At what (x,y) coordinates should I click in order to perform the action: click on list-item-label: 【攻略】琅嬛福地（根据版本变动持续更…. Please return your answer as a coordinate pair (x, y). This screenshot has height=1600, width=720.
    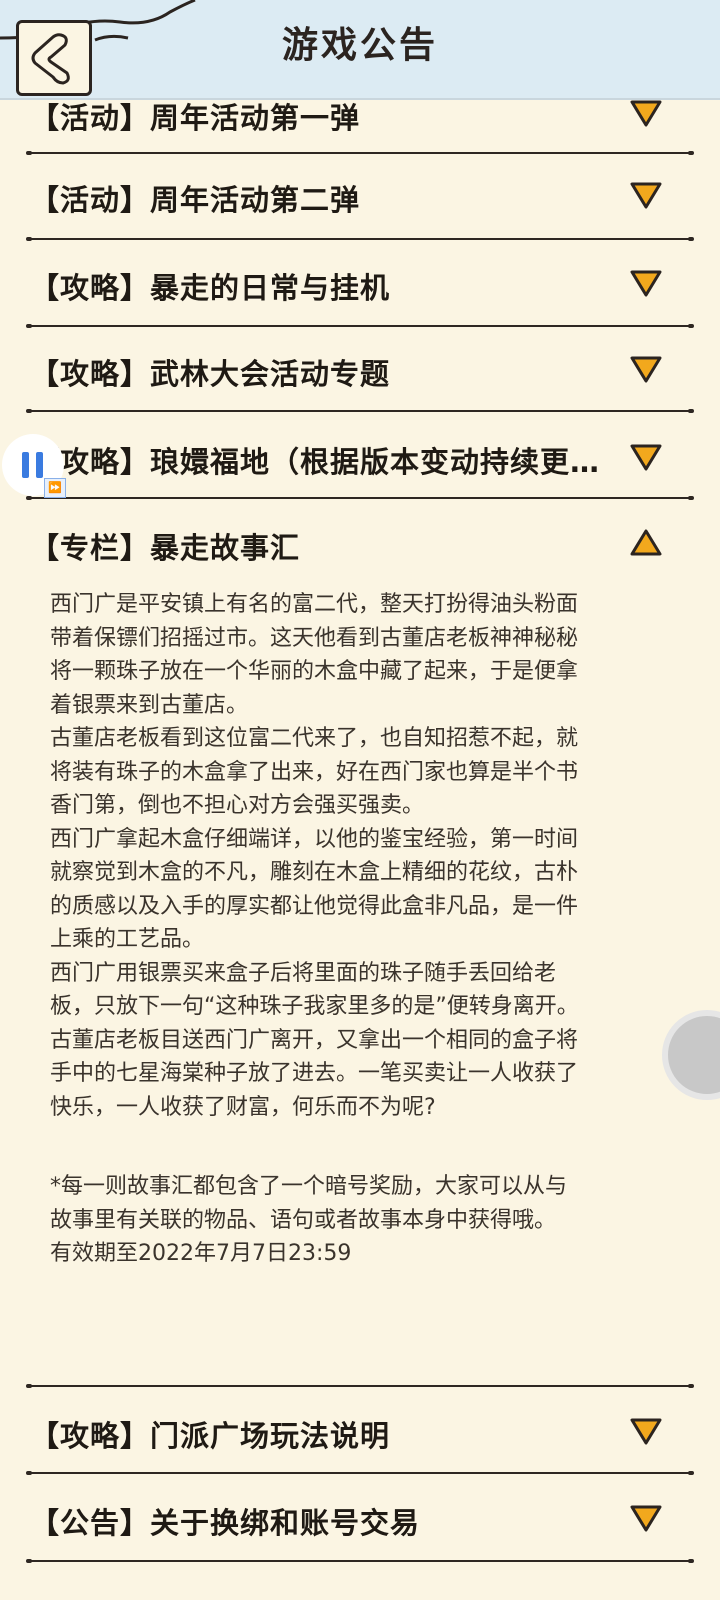
    Looking at the image, I should click on (315, 462).